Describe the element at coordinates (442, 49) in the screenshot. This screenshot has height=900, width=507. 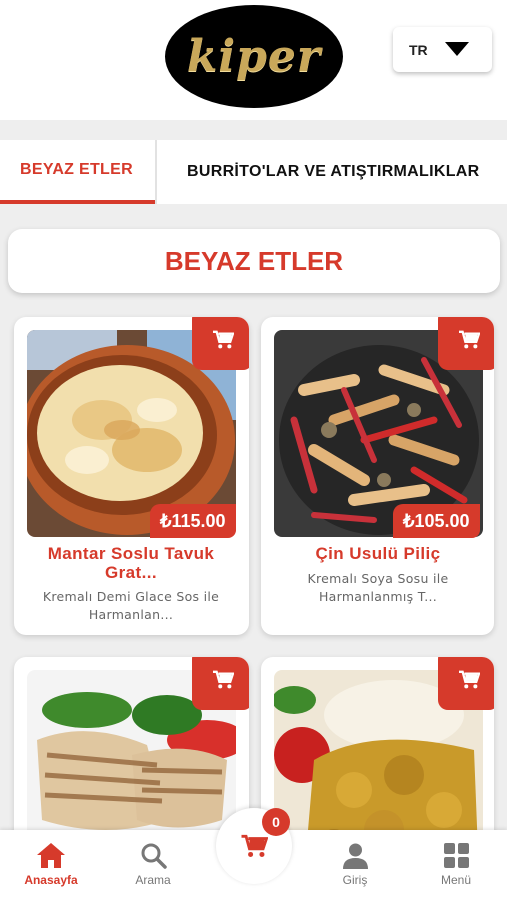
I see `language-selector: TR` at that location.